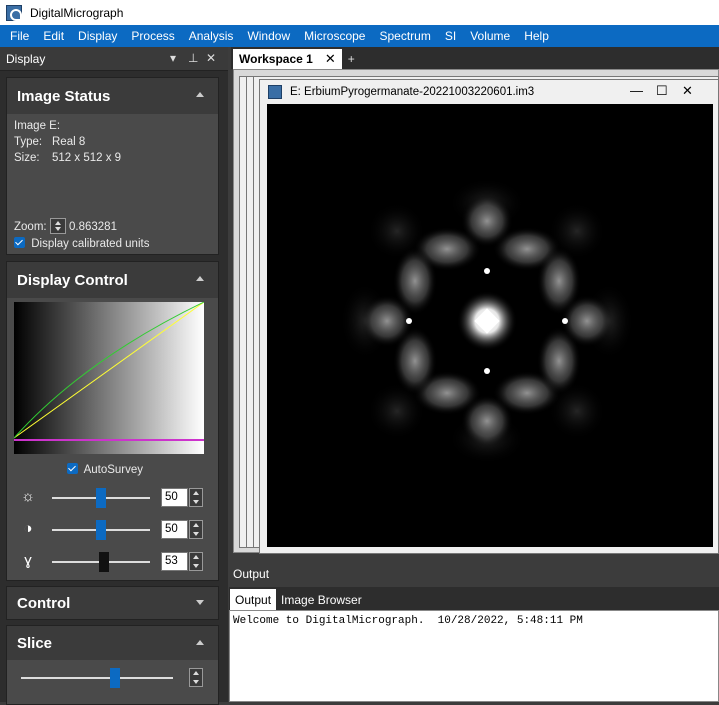 Image resolution: width=719 pixels, height=705 pixels. I want to click on slice-stepper, so click(196, 677).